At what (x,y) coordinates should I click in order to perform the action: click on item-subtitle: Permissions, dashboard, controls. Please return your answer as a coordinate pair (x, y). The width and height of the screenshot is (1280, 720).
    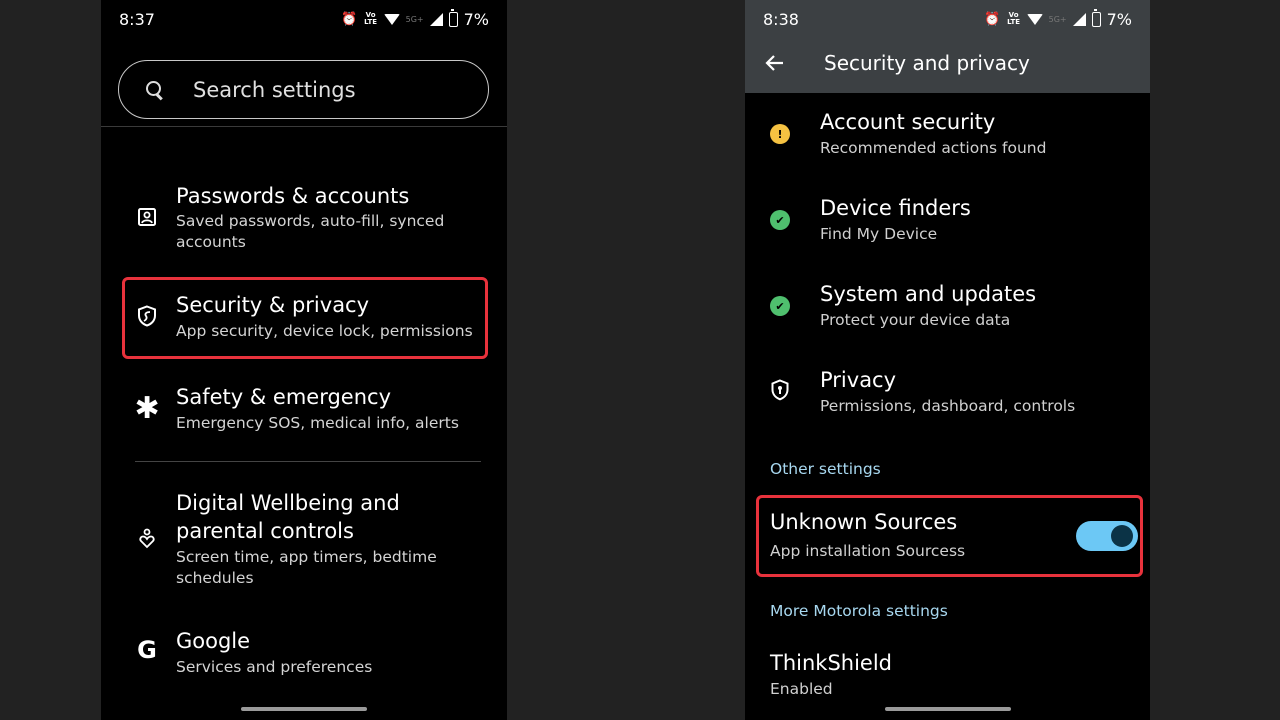
    Looking at the image, I should click on (948, 406).